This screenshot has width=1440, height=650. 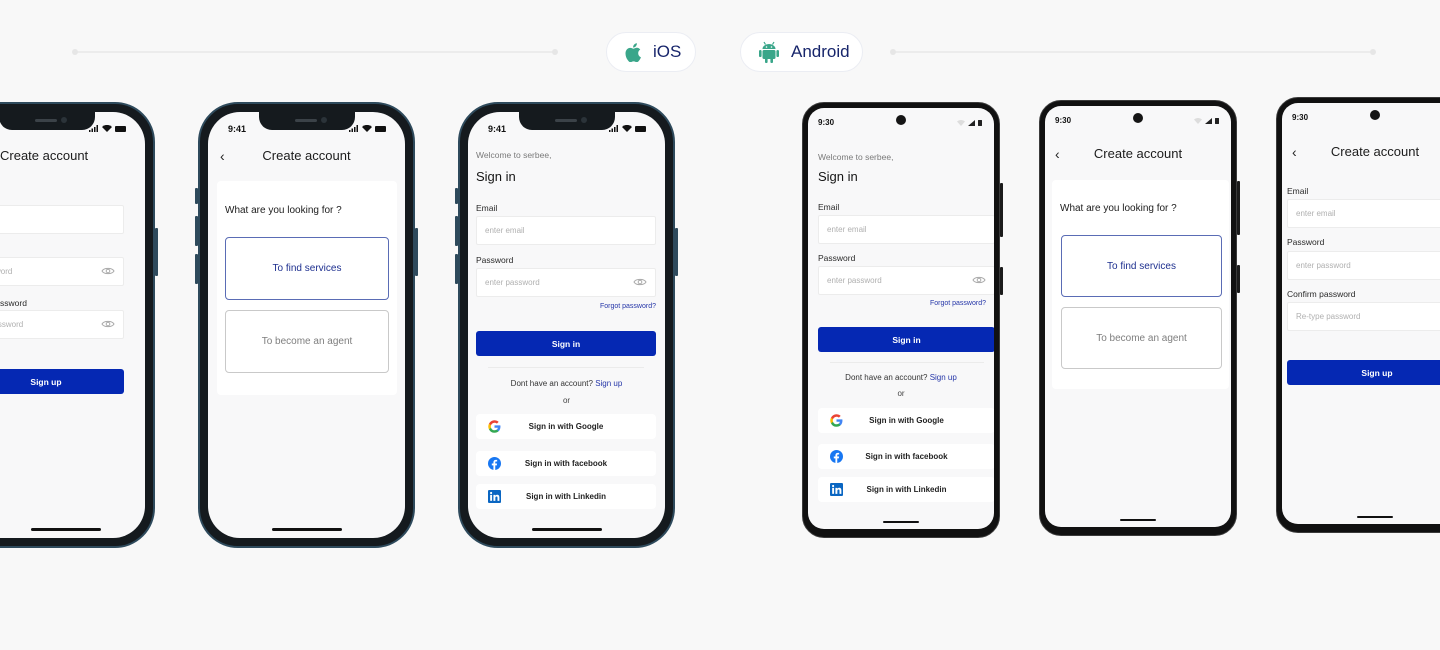 What do you see at coordinates (886, 377) in the screenshot?
I see `no-account-text: Dont have an account?` at bounding box center [886, 377].